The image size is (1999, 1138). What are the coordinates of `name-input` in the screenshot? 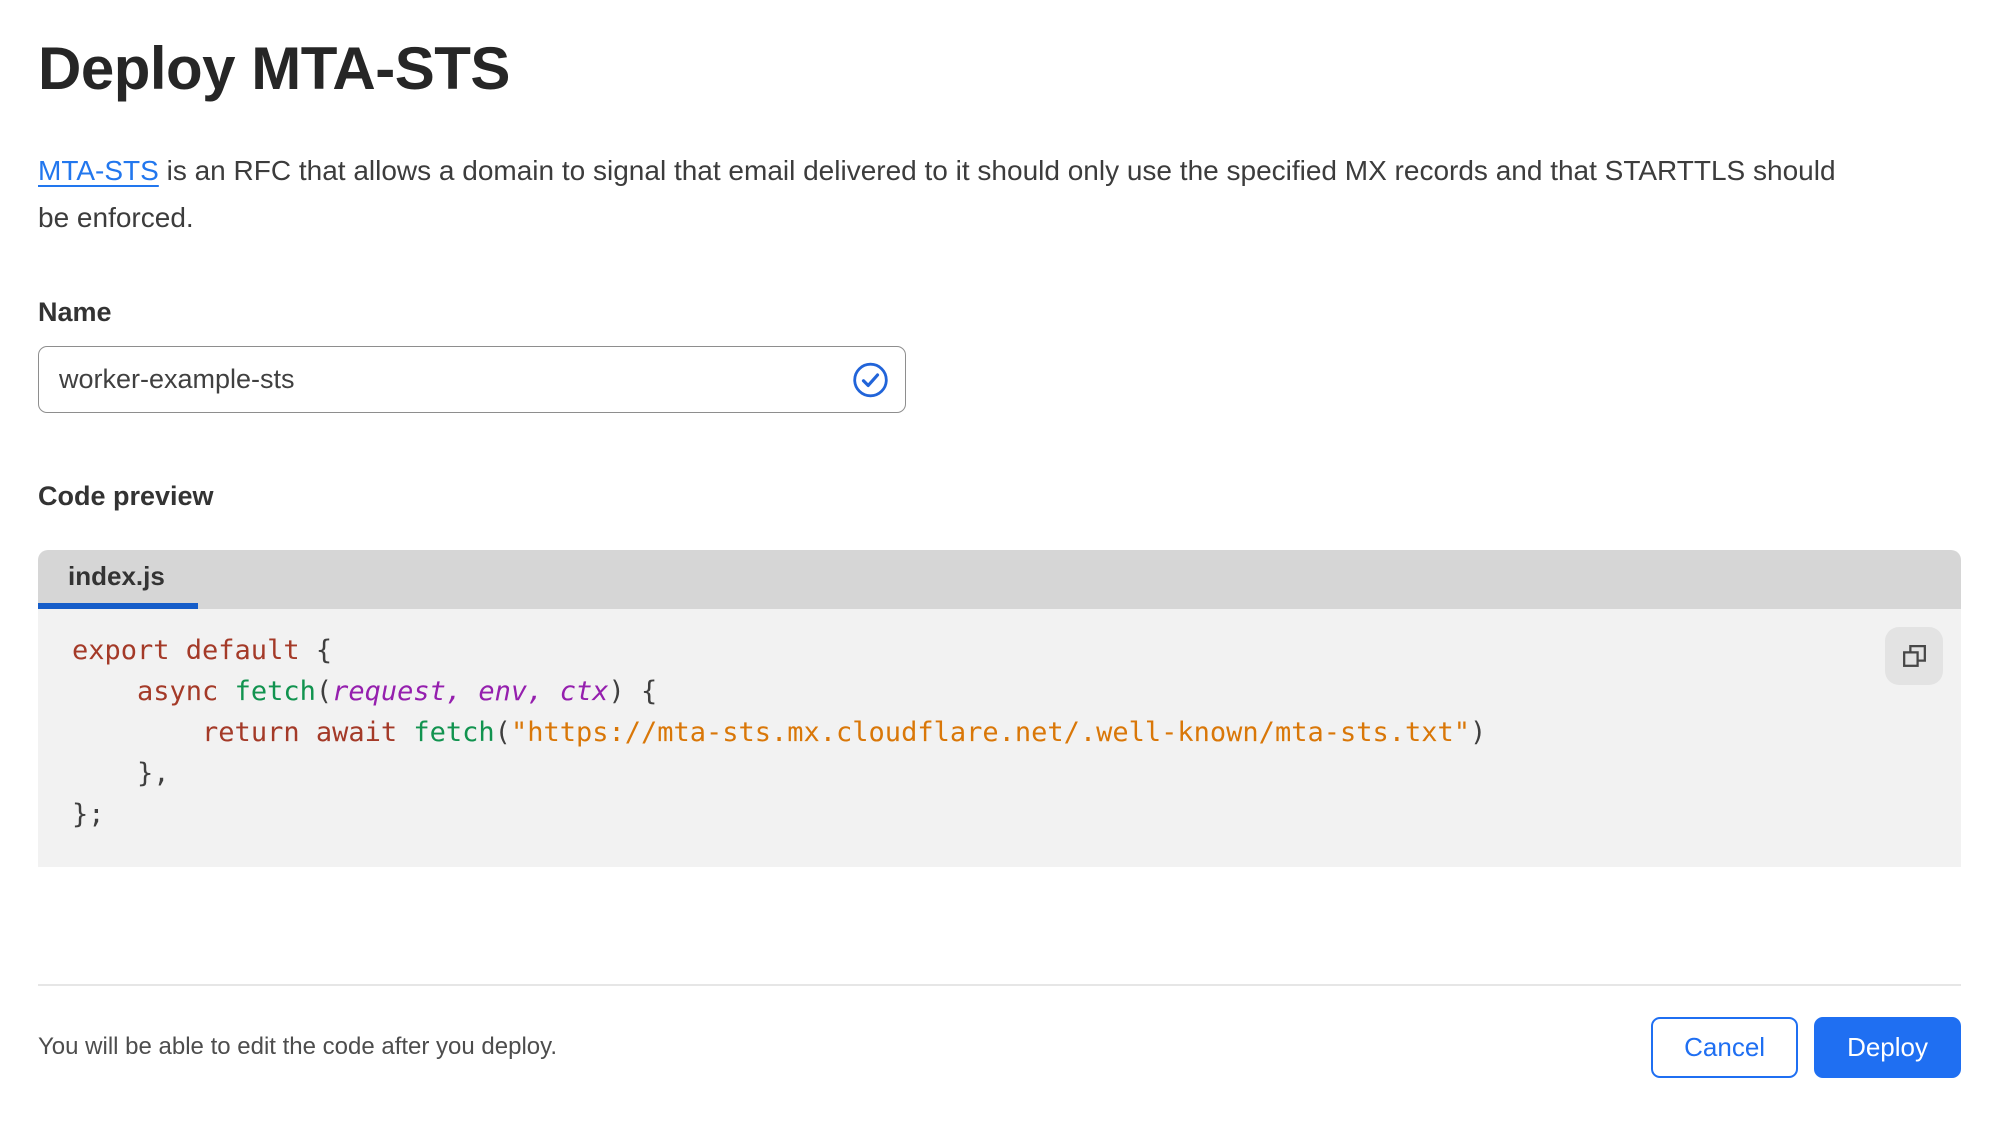 It's located at (472, 379).